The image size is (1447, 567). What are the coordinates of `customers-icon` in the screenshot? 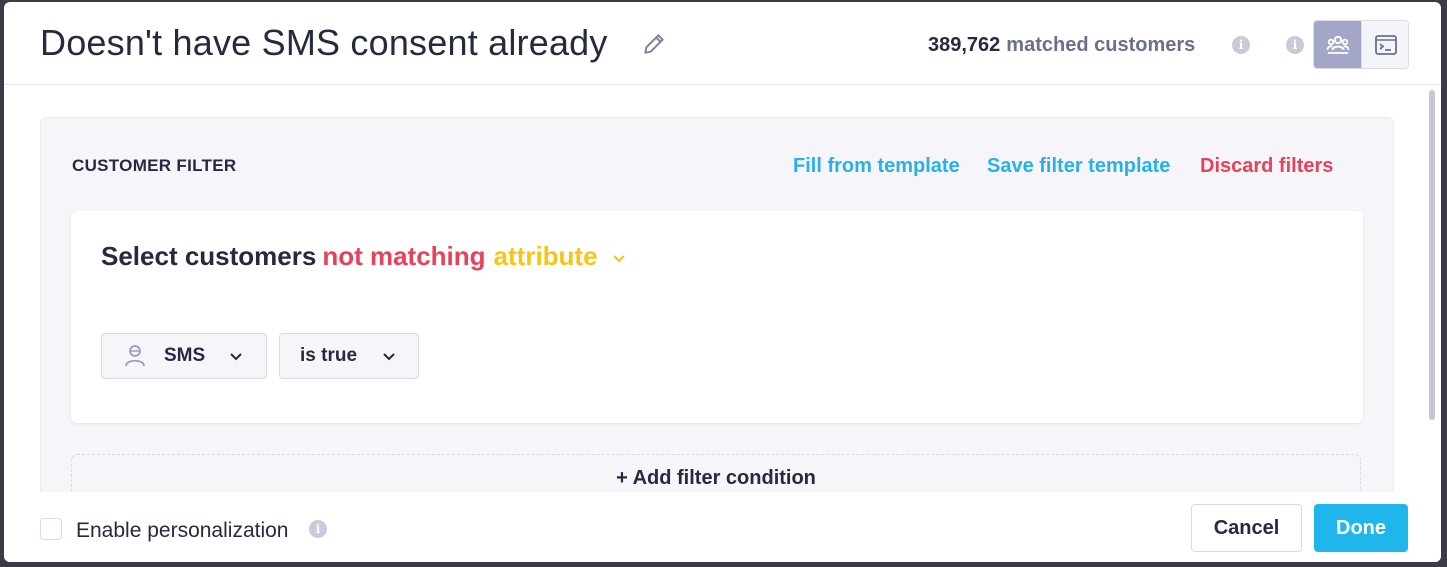 It's located at (1337, 44).